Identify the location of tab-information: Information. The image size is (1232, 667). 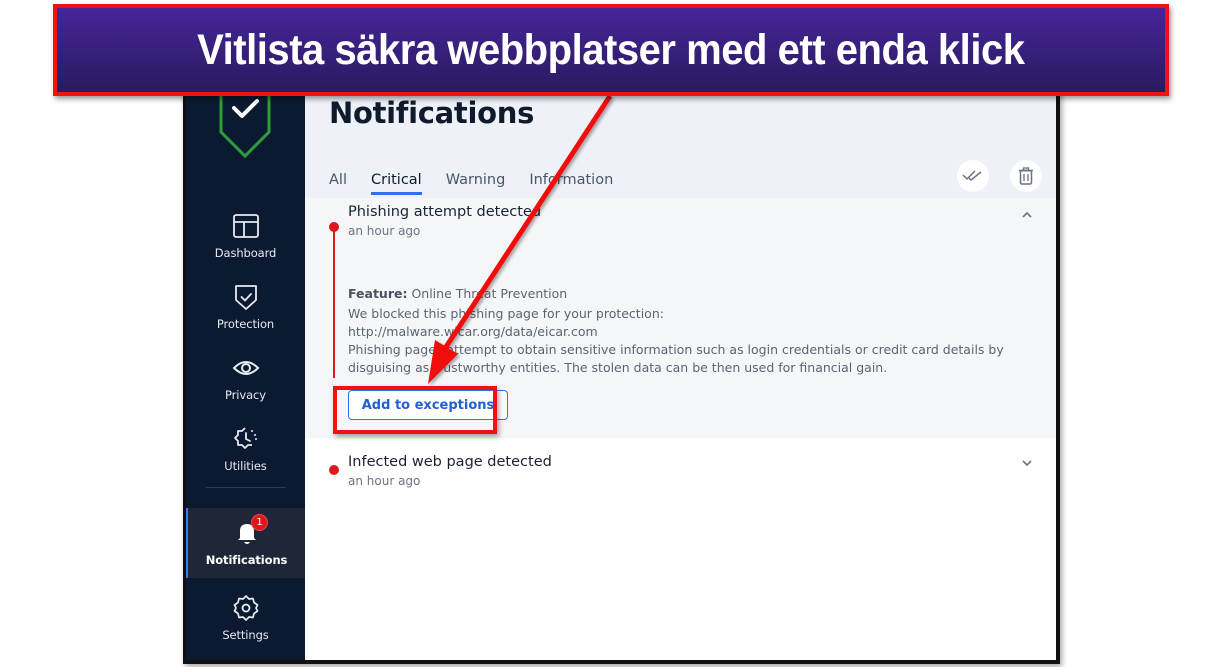
(571, 180).